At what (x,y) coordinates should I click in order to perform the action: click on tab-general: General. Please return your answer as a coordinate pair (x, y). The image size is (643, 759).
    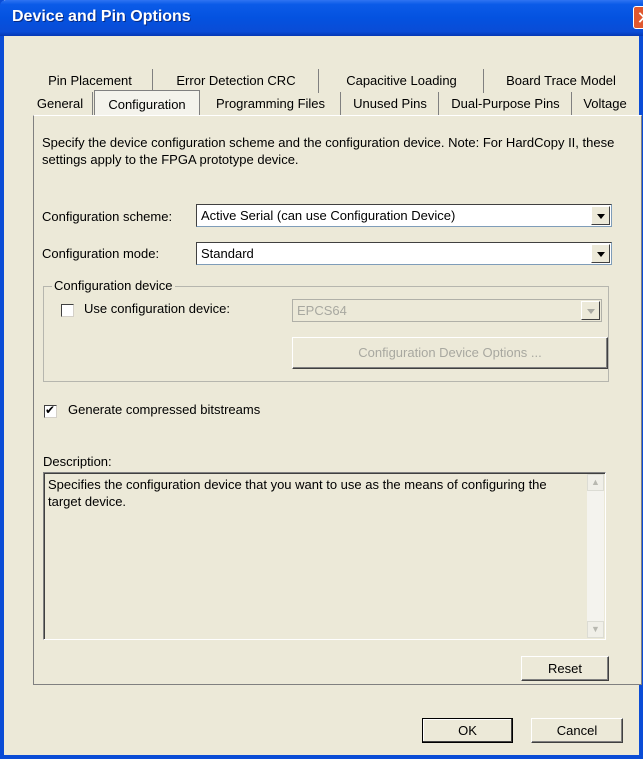
    Looking at the image, I should click on (60, 104).